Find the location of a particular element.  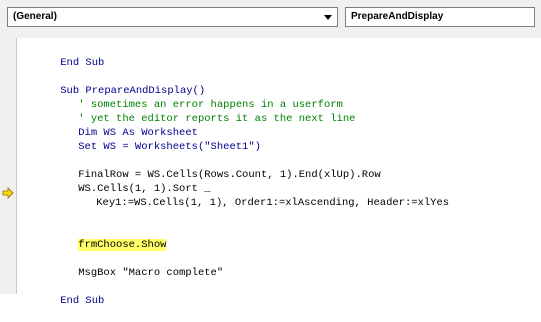

code-line: WS.Cells(1, 1).Sort _ is located at coordinates (131, 181).